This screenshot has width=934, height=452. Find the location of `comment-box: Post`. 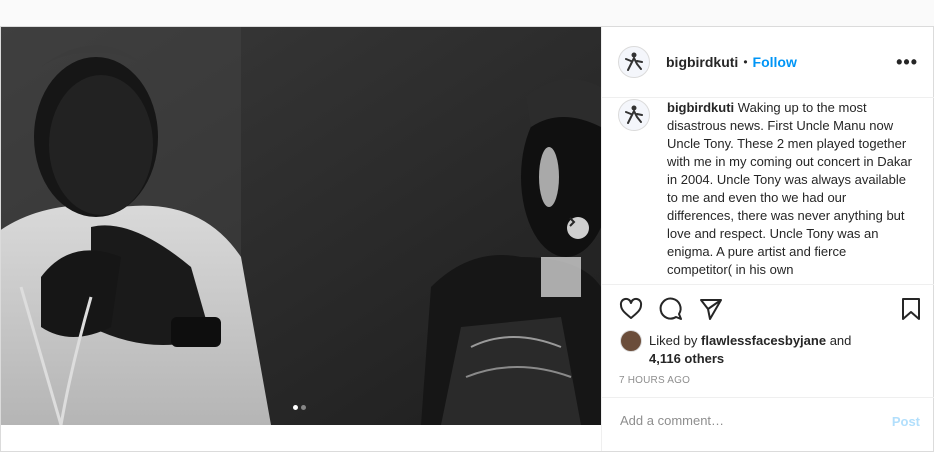

comment-box: Post is located at coordinates (768, 424).